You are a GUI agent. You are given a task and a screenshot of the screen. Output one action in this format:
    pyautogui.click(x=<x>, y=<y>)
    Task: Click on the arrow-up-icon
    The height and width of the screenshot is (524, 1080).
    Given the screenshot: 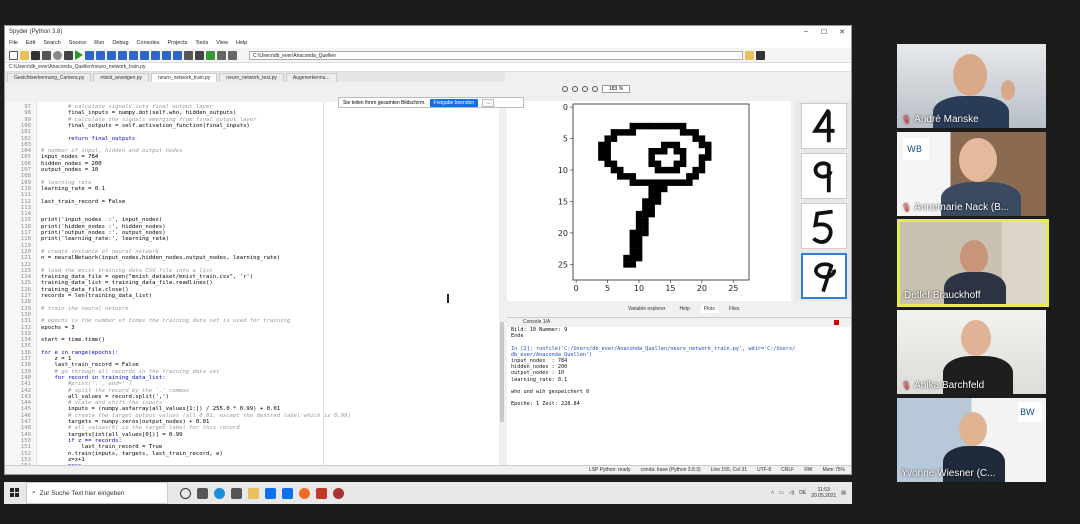 What is the action you would take?
    pyautogui.click(x=760, y=55)
    